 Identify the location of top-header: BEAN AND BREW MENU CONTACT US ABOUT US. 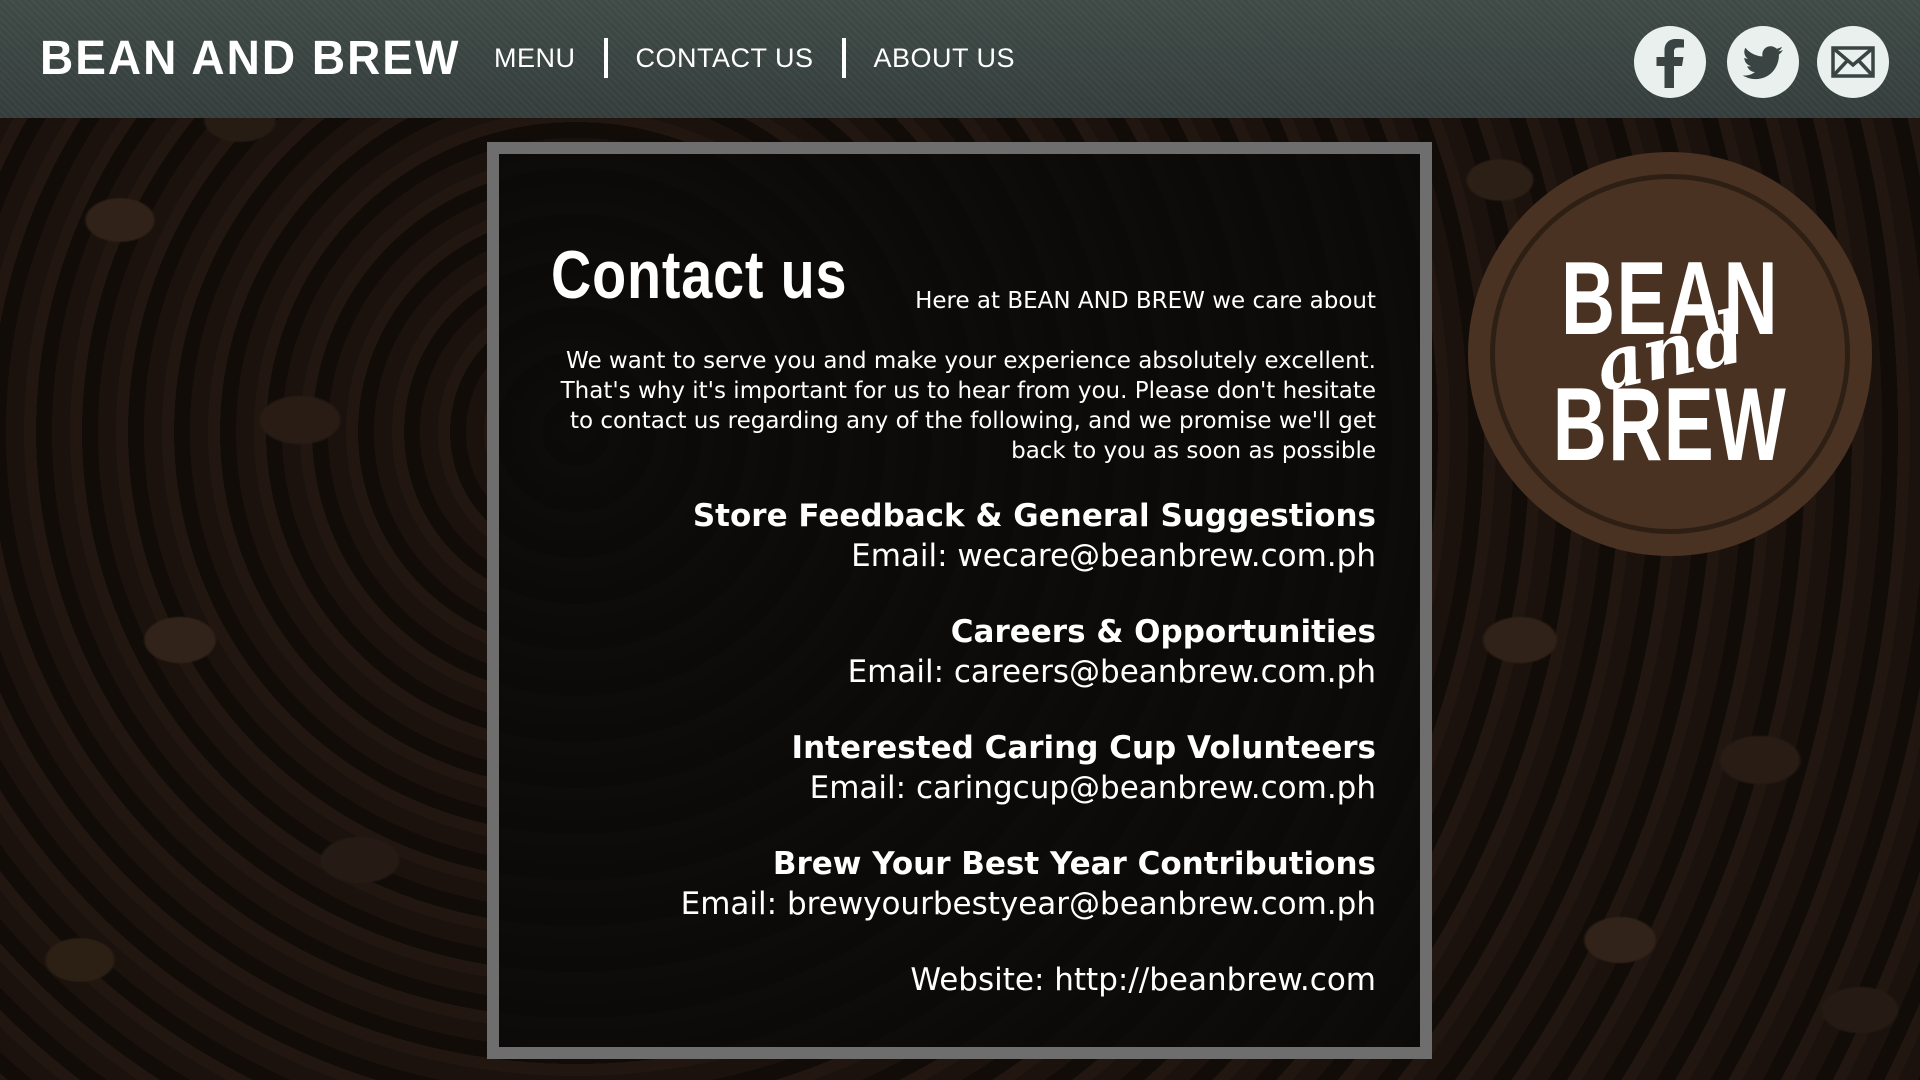
(960, 59).